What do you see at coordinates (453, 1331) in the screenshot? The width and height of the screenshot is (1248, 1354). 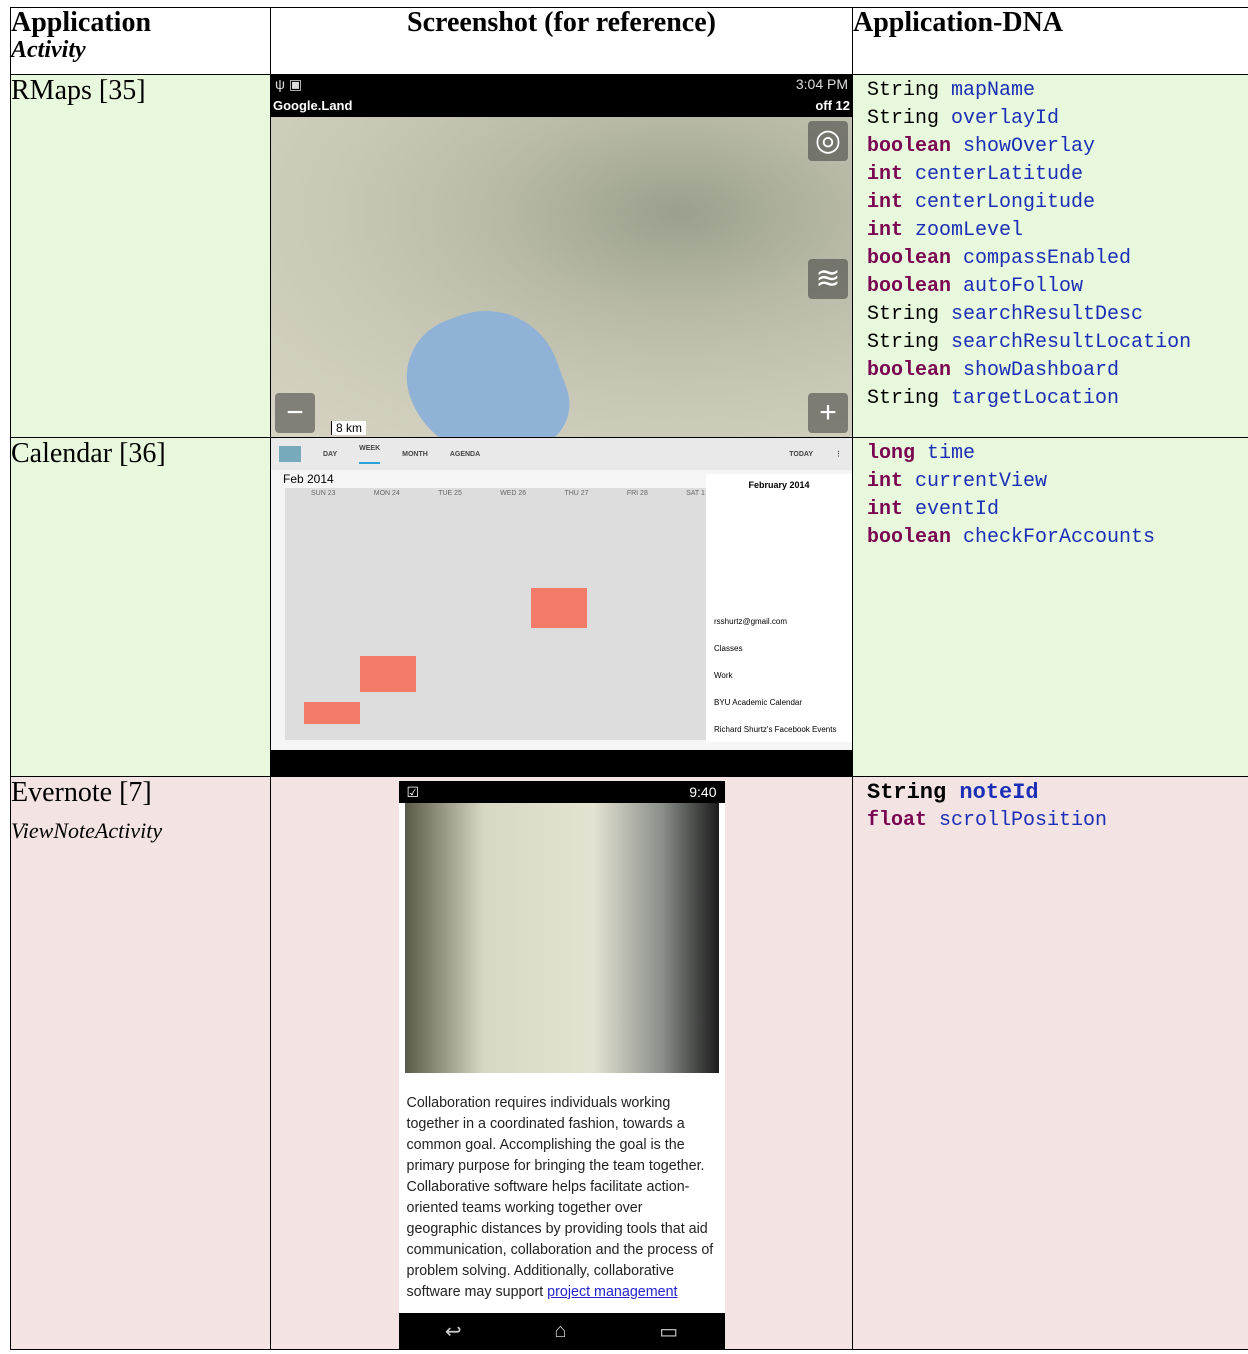 I see `back-icon: ↩` at bounding box center [453, 1331].